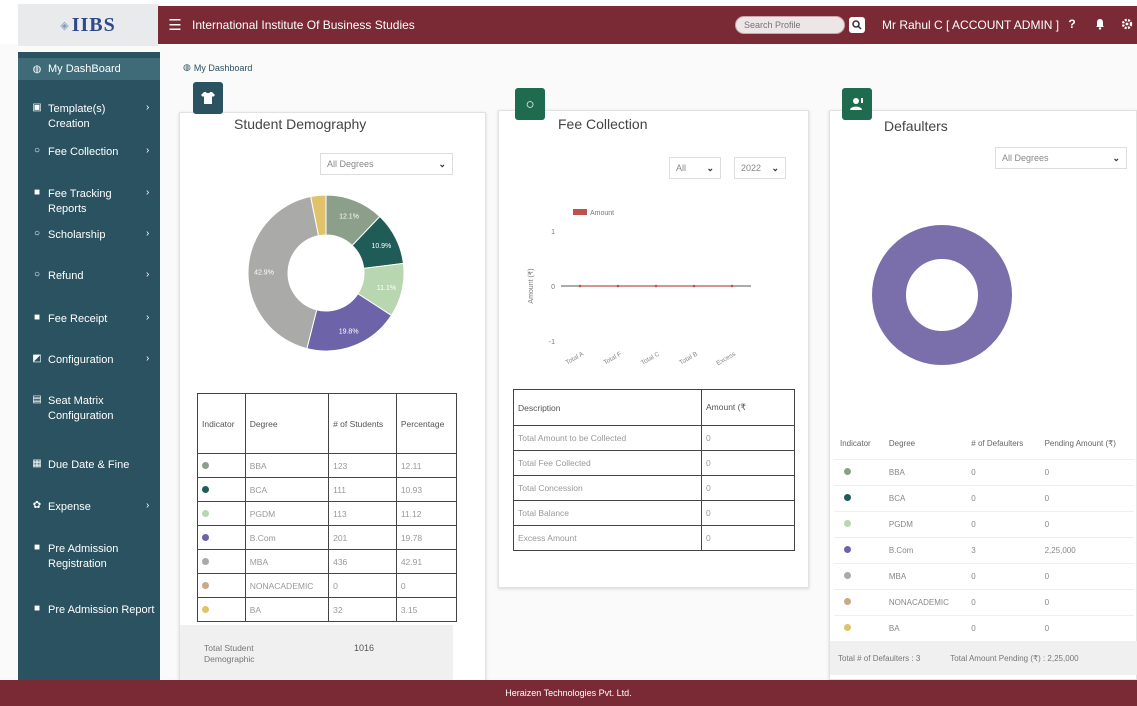 This screenshot has height=706, width=1137. What do you see at coordinates (1100, 24) in the screenshot?
I see `bell-icon` at bounding box center [1100, 24].